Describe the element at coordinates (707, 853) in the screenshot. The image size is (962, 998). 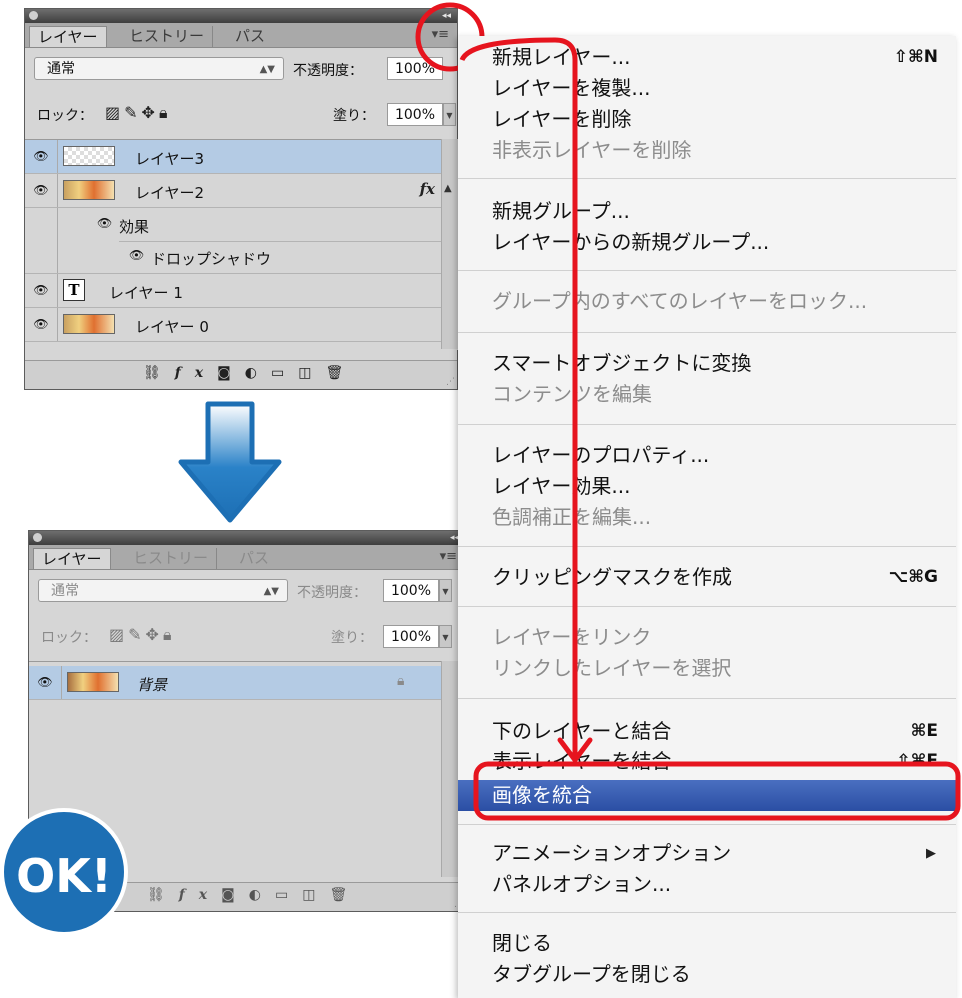
I see `menu-item-animation-options: アニメーションオプション ▶` at that location.